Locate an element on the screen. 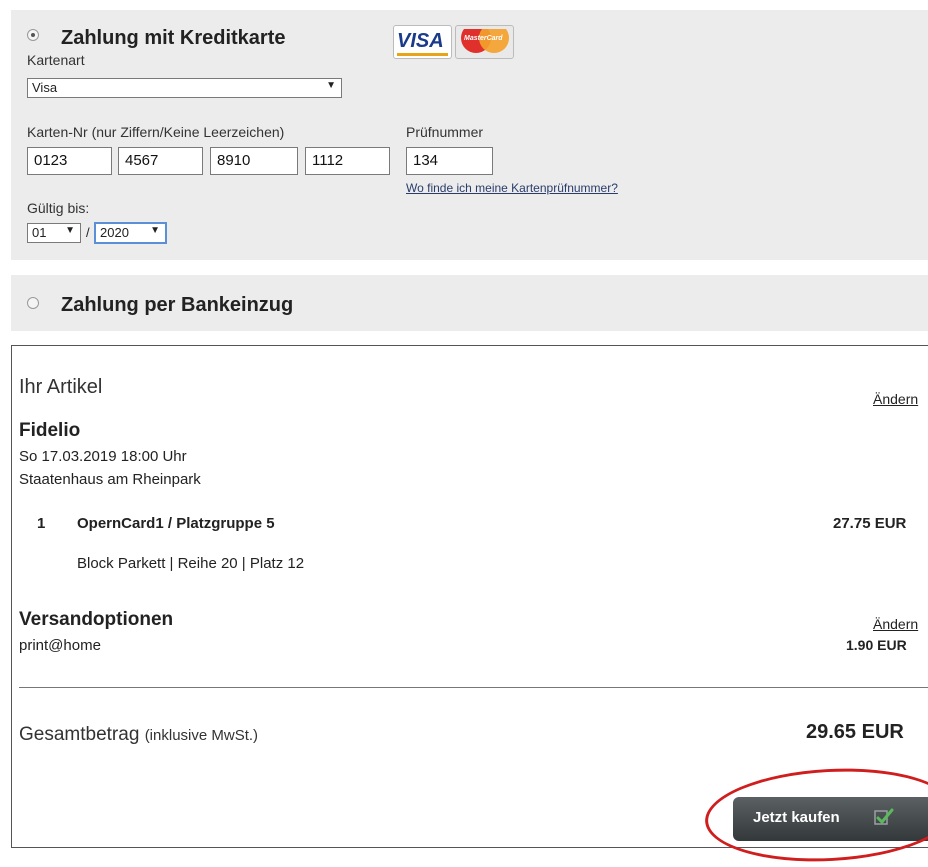  event-name: Fidelio is located at coordinates (50, 430).